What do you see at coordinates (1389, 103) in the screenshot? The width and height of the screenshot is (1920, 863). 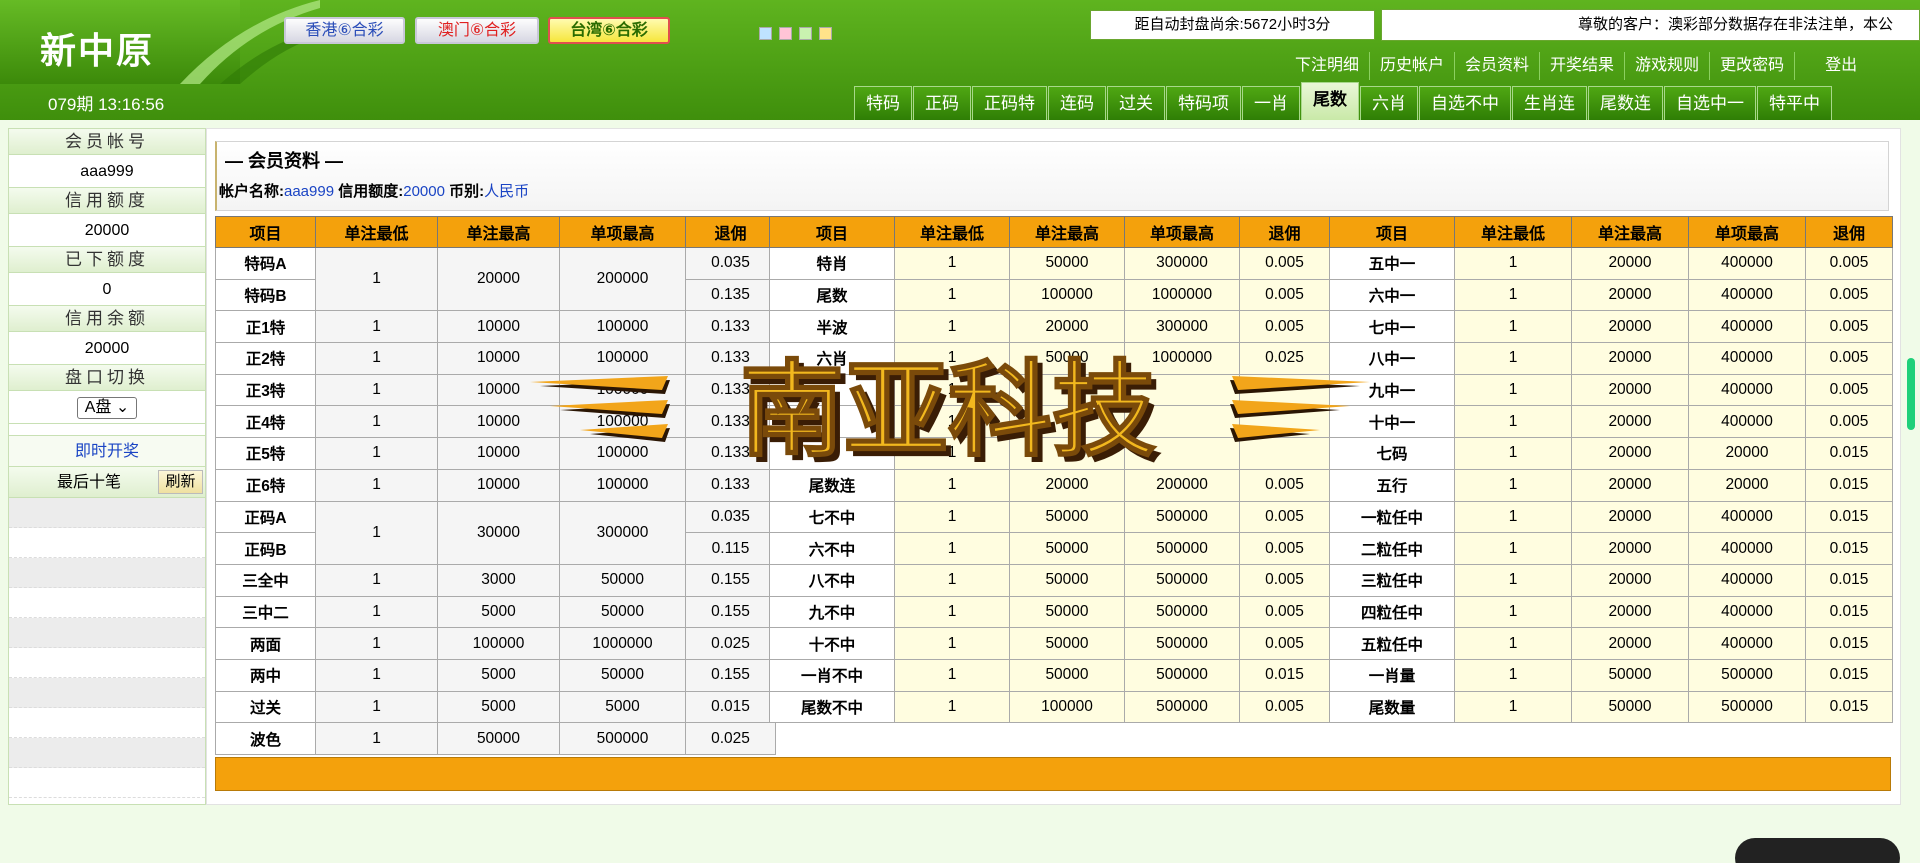 I see `game-tab: 六肖` at bounding box center [1389, 103].